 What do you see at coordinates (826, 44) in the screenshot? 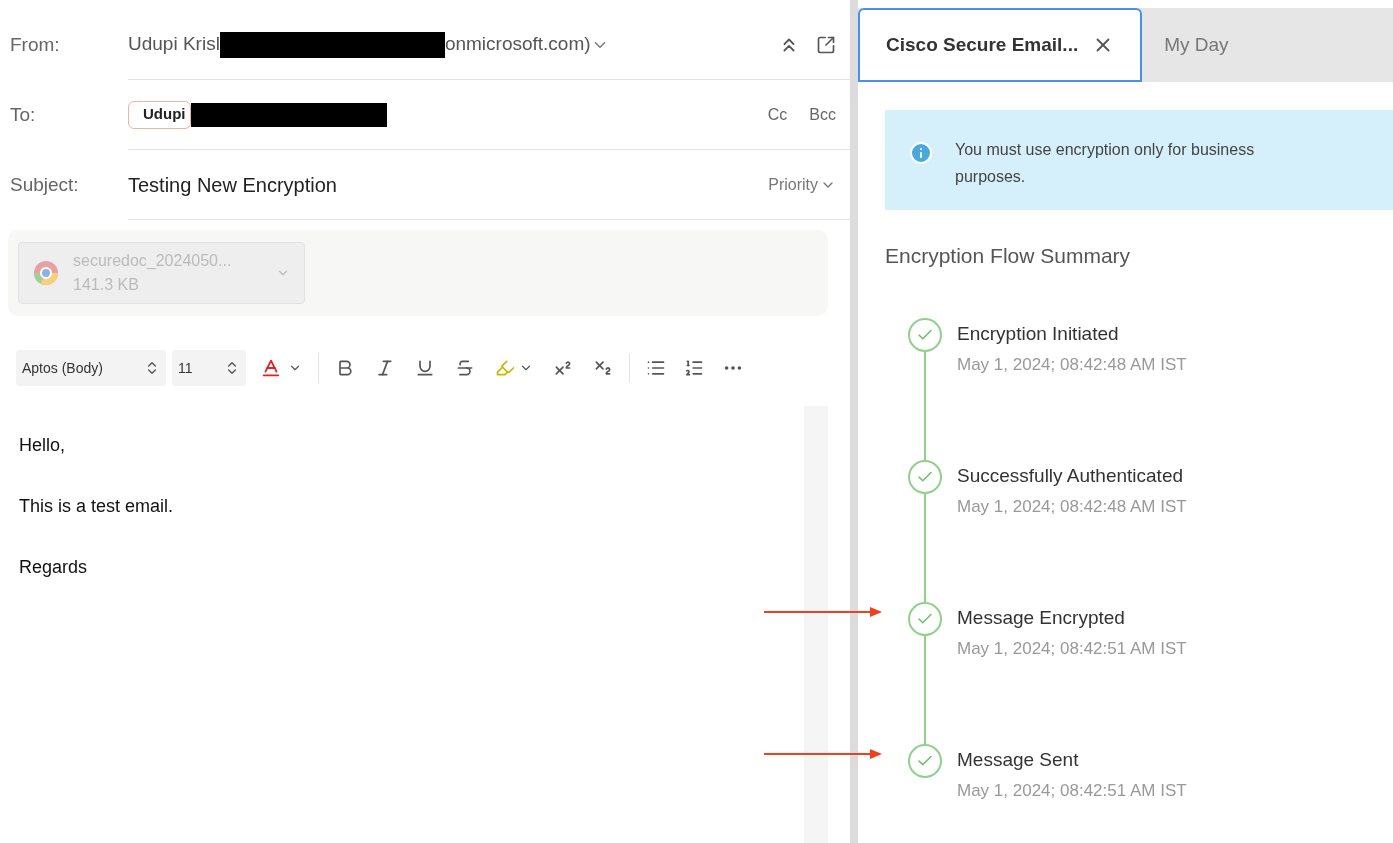
I see `pop-out-icon` at bounding box center [826, 44].